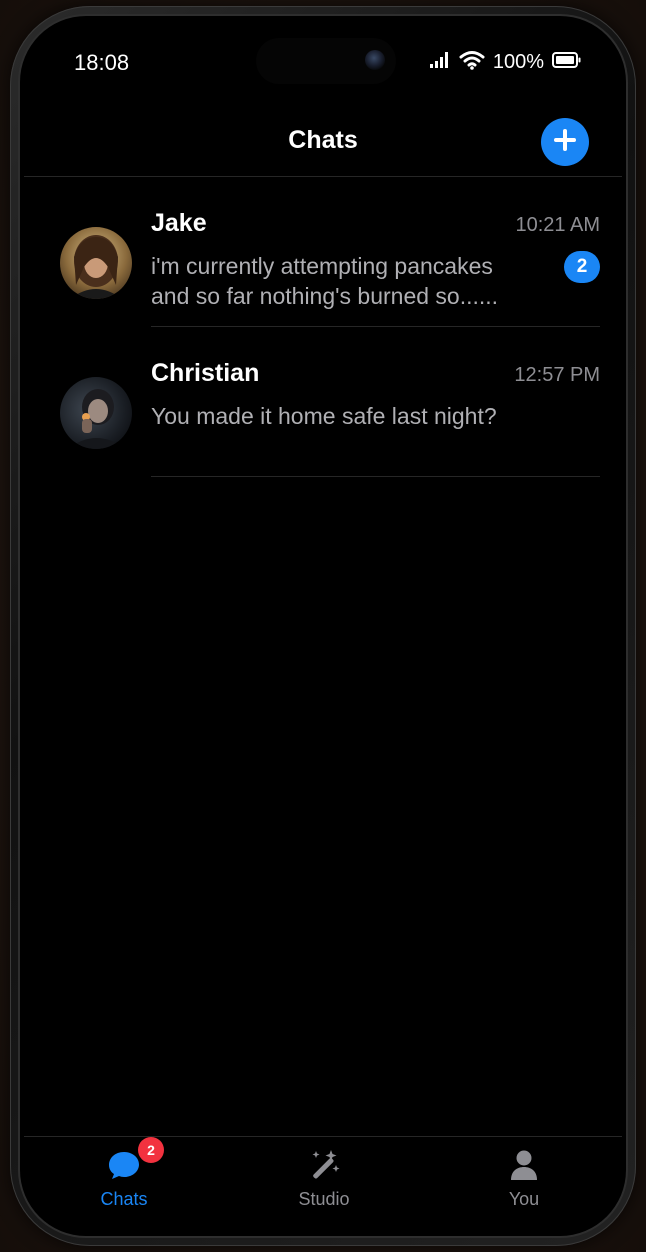 The height and width of the screenshot is (1252, 646). What do you see at coordinates (567, 62) in the screenshot?
I see `battery-icon` at bounding box center [567, 62].